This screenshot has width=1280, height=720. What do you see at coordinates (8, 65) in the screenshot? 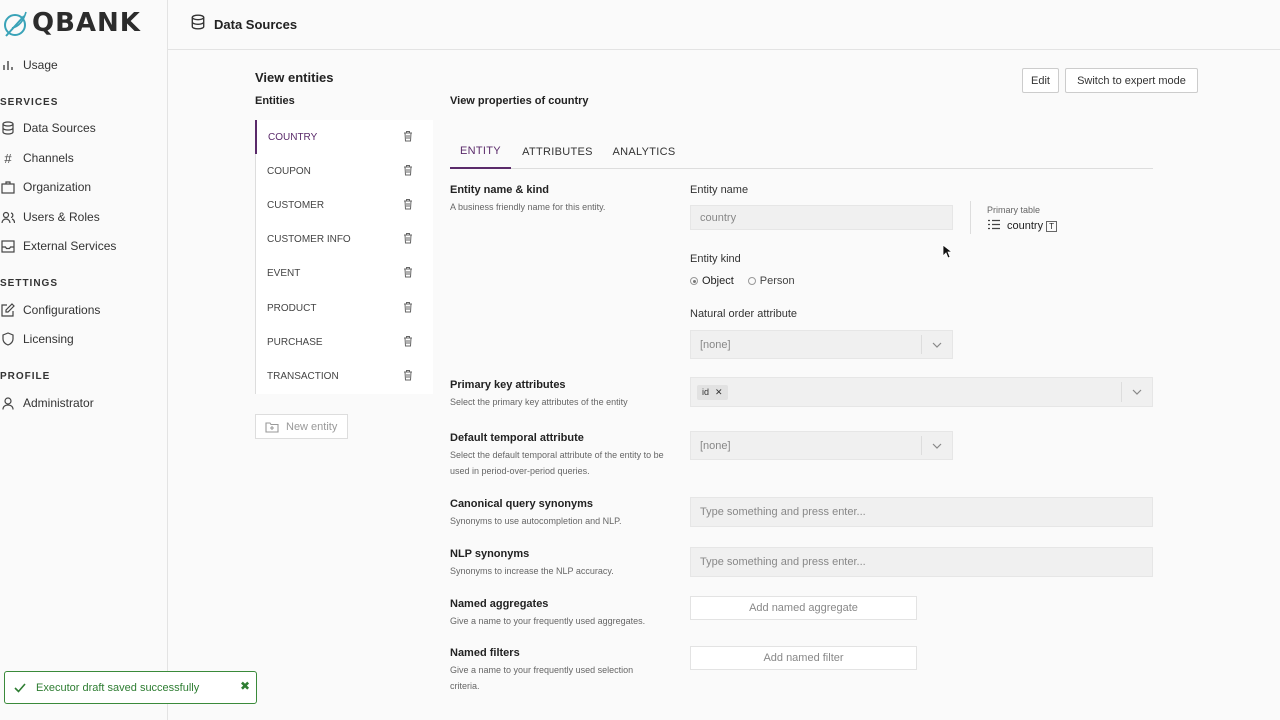
I see `bar-chart-icon` at bounding box center [8, 65].